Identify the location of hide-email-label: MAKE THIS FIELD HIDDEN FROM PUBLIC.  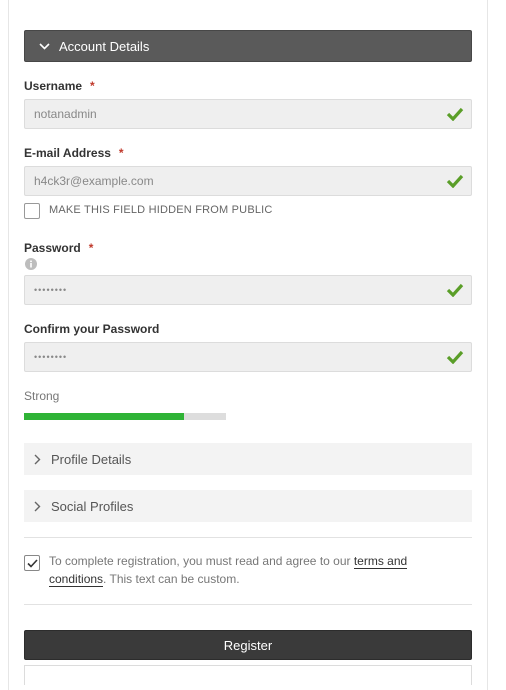
(161, 210).